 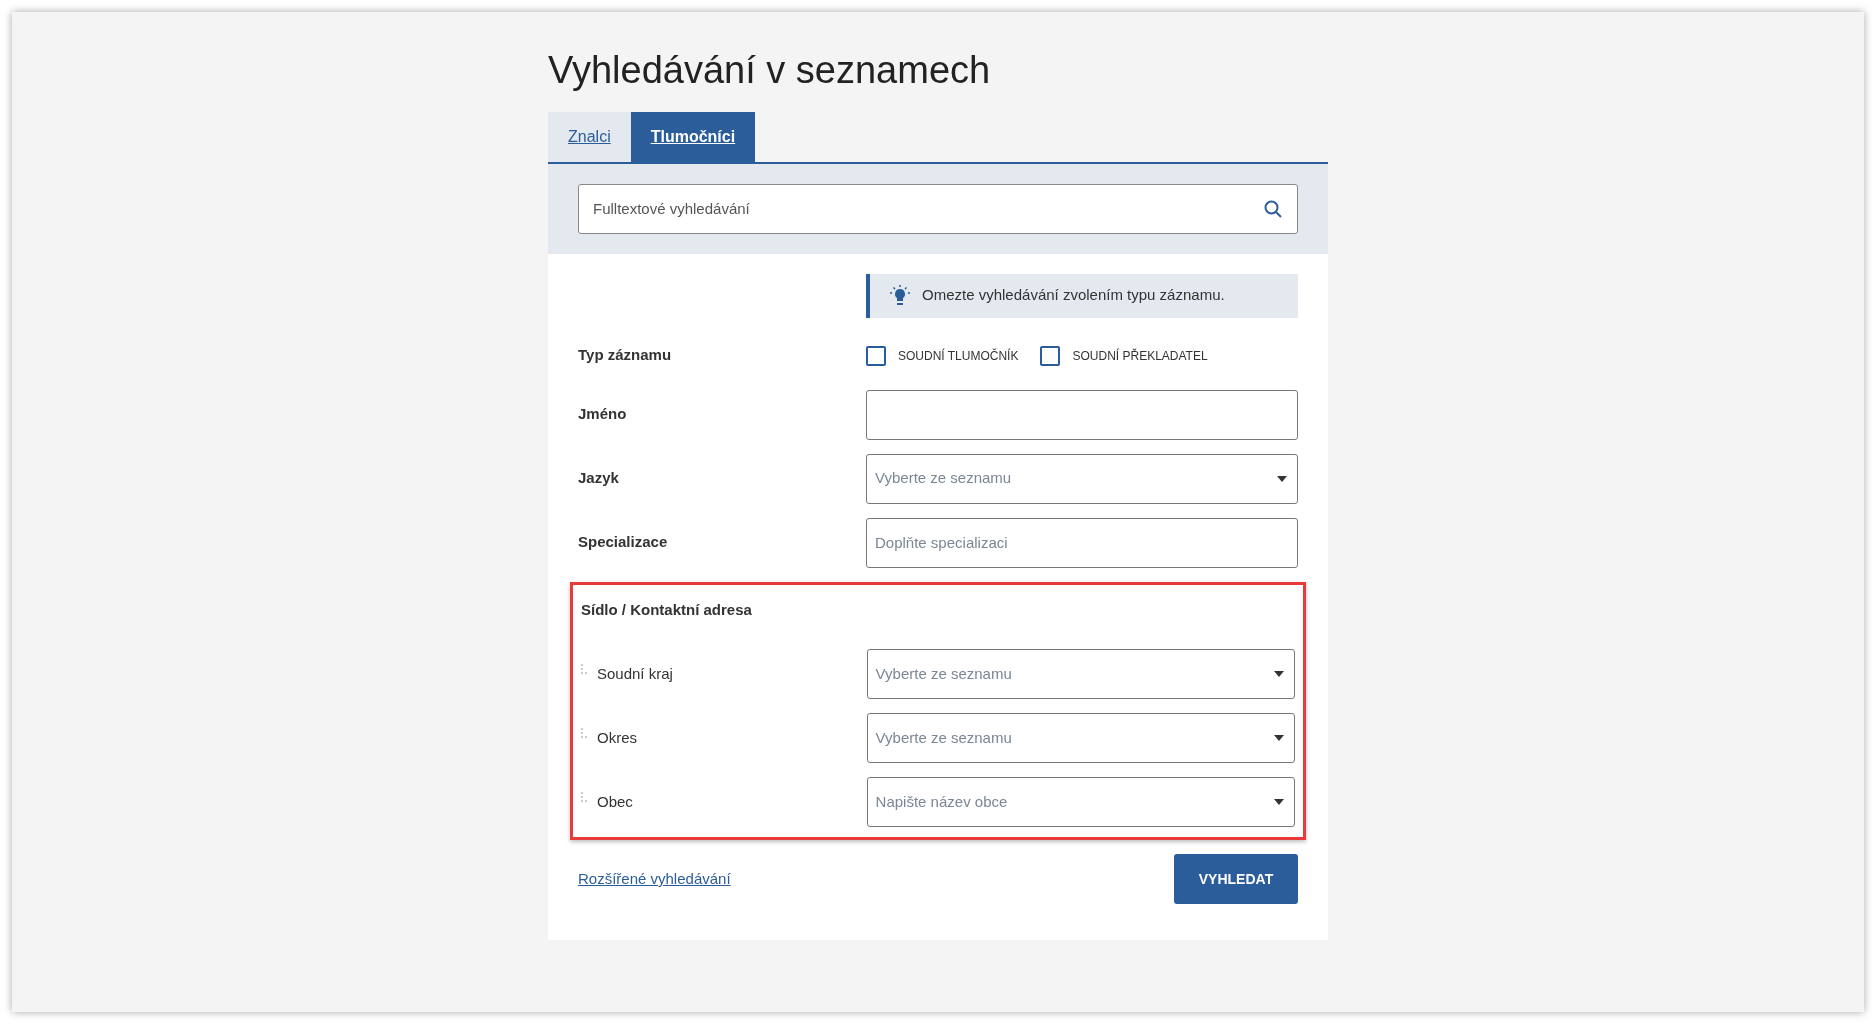 What do you see at coordinates (615, 801) in the screenshot?
I see `field-label: Obec` at bounding box center [615, 801].